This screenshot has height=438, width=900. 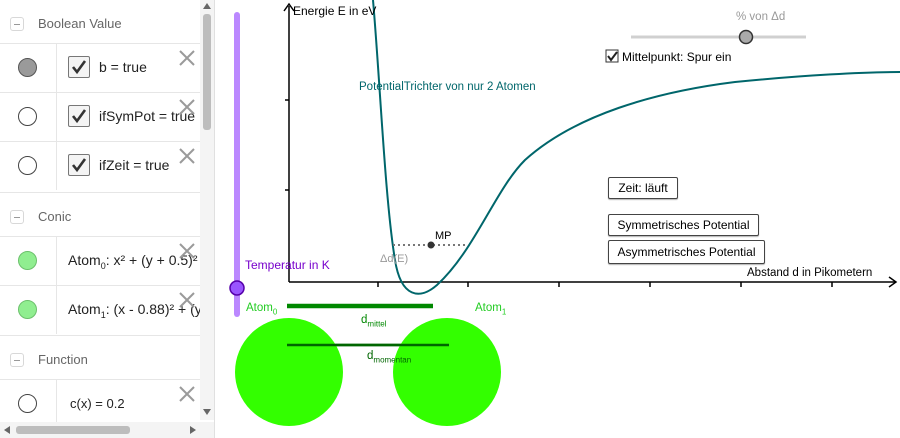 I want to click on temperature-slider-handle, so click(x=237, y=288).